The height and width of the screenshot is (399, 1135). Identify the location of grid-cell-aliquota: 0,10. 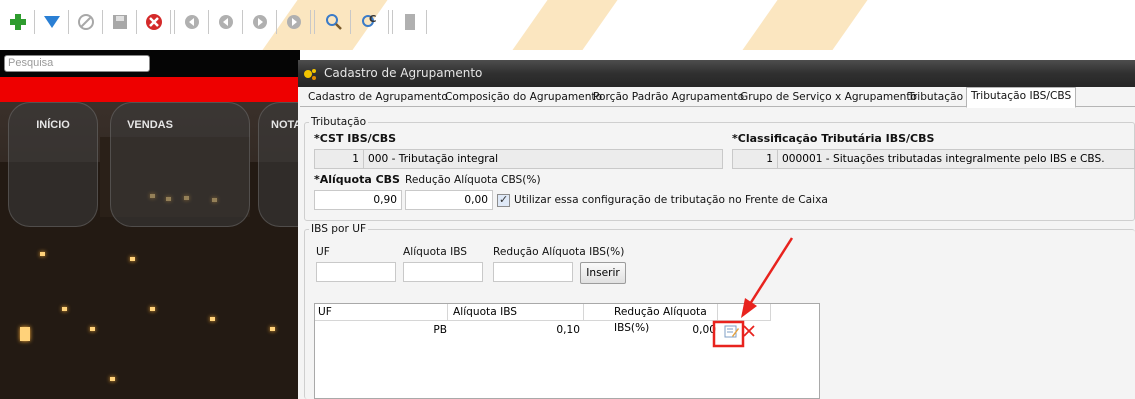
(568, 330).